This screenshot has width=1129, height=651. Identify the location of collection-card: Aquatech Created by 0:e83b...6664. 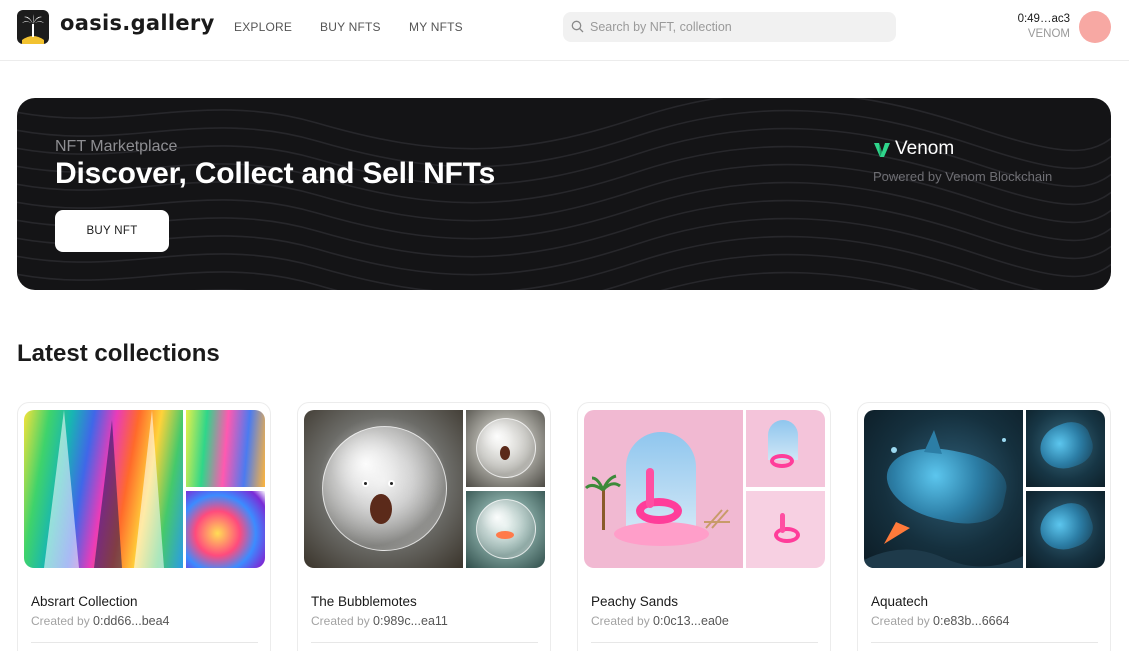
(984, 526).